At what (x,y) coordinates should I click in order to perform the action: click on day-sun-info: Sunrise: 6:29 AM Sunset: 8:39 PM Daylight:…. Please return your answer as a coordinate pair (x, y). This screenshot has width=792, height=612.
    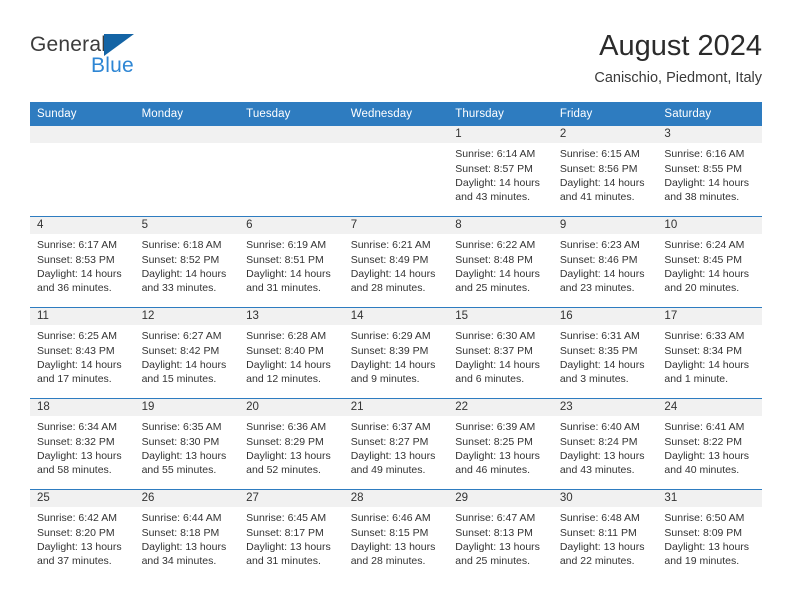
    Looking at the image, I should click on (396, 355).